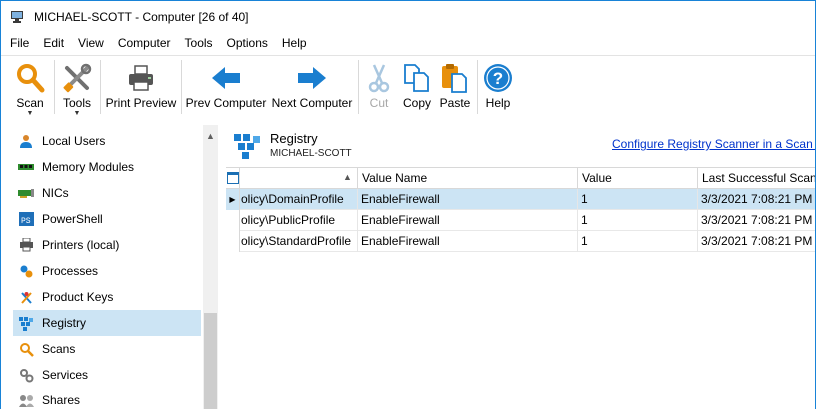 This screenshot has width=816, height=409. I want to click on scan-icon, so click(26, 349).